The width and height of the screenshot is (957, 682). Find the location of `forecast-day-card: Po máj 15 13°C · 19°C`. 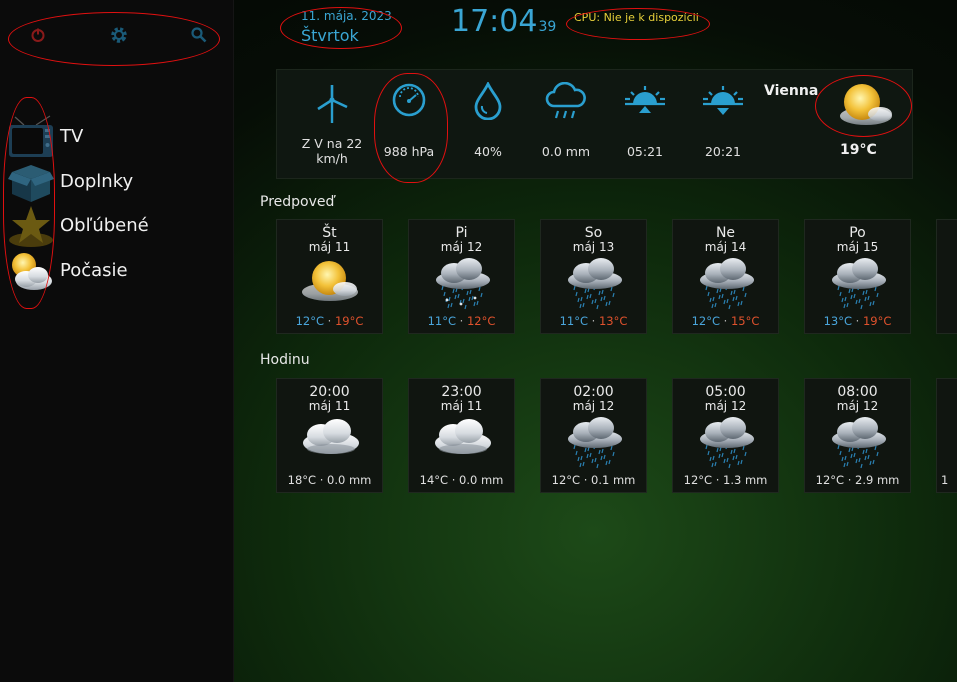

forecast-day-card: Po máj 15 13°C · 19°C is located at coordinates (857, 276).